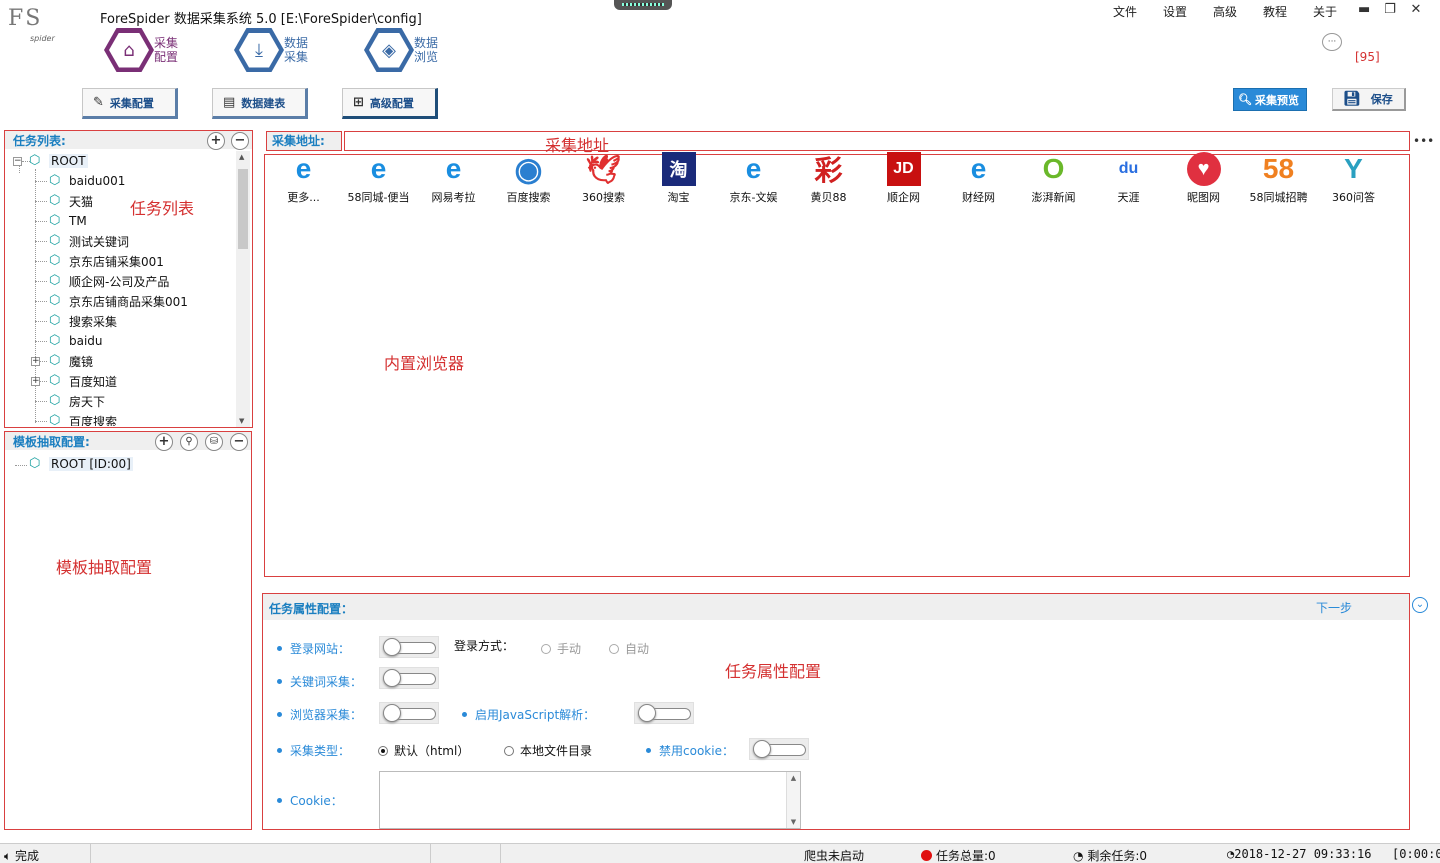 Image resolution: width=1440 pixels, height=863 pixels. Describe the element at coordinates (316, 801) in the screenshot. I see `cookie-label: Cookie：` at that location.